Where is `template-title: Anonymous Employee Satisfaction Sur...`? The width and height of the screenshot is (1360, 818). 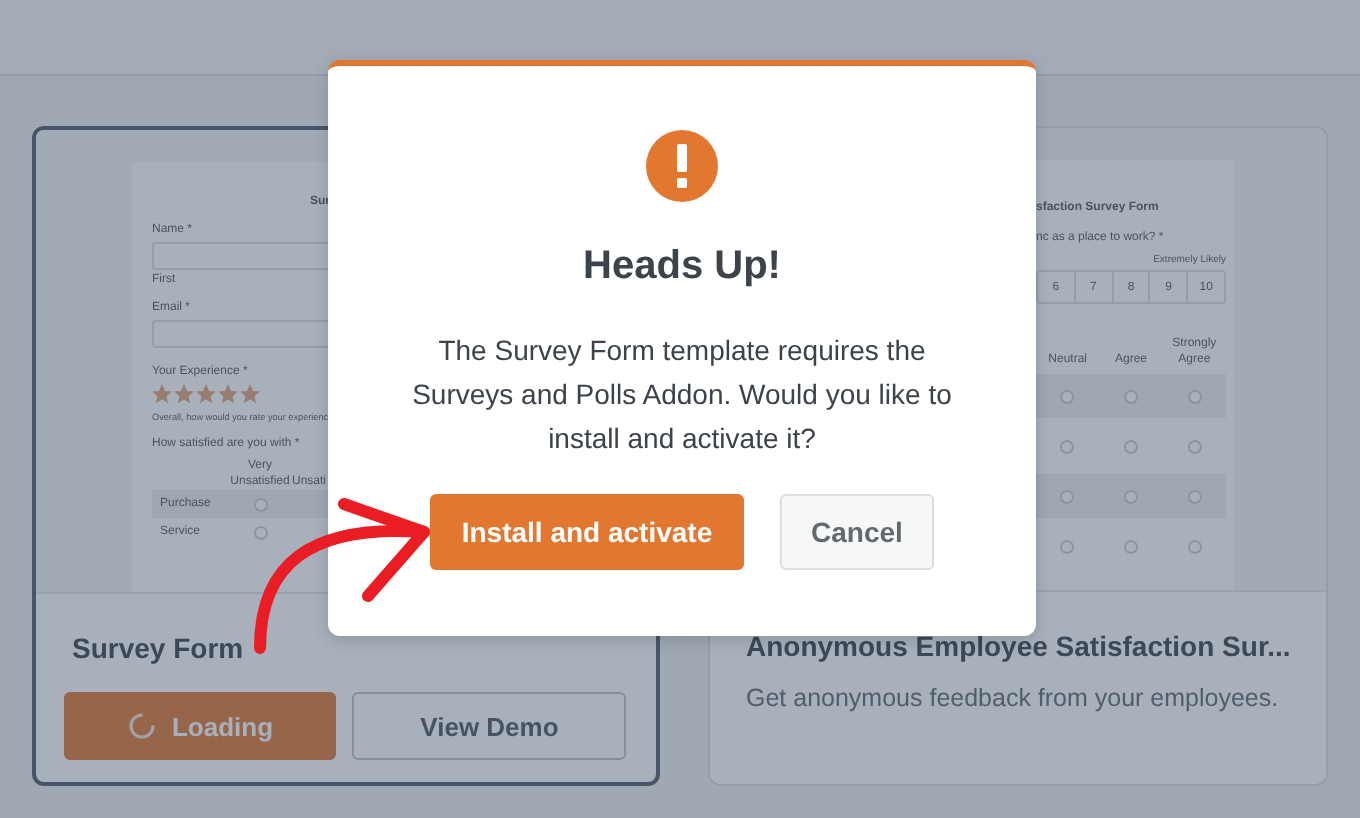 template-title: Anonymous Employee Satisfaction Sur... is located at coordinates (1019, 647).